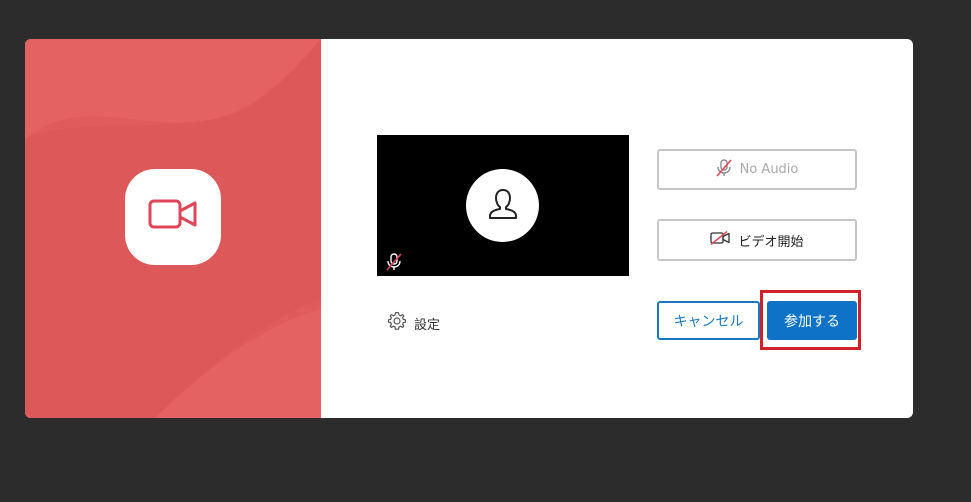  What do you see at coordinates (708, 320) in the screenshot?
I see `cancel-button: キャンセル` at bounding box center [708, 320].